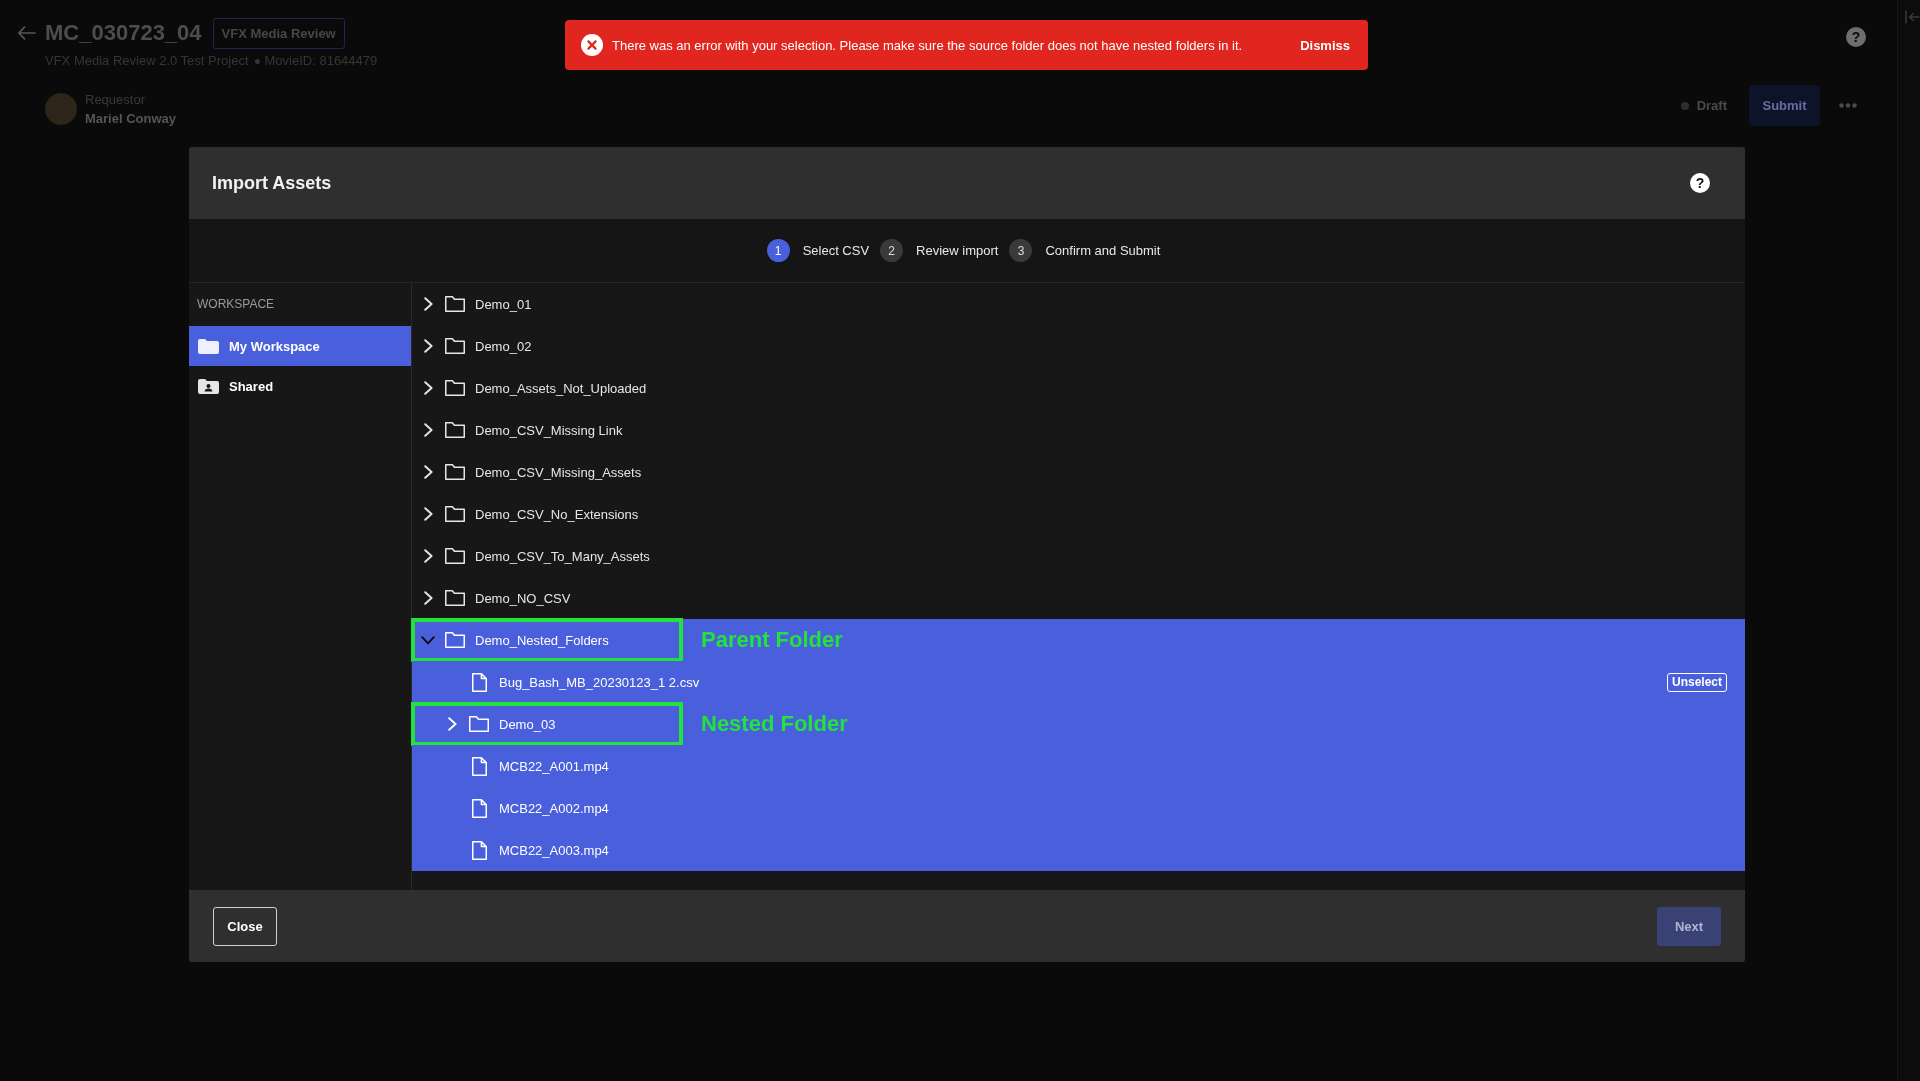 This screenshot has height=1081, width=1920. What do you see at coordinates (1078, 304) in the screenshot?
I see `tree-row: Demo_01` at bounding box center [1078, 304].